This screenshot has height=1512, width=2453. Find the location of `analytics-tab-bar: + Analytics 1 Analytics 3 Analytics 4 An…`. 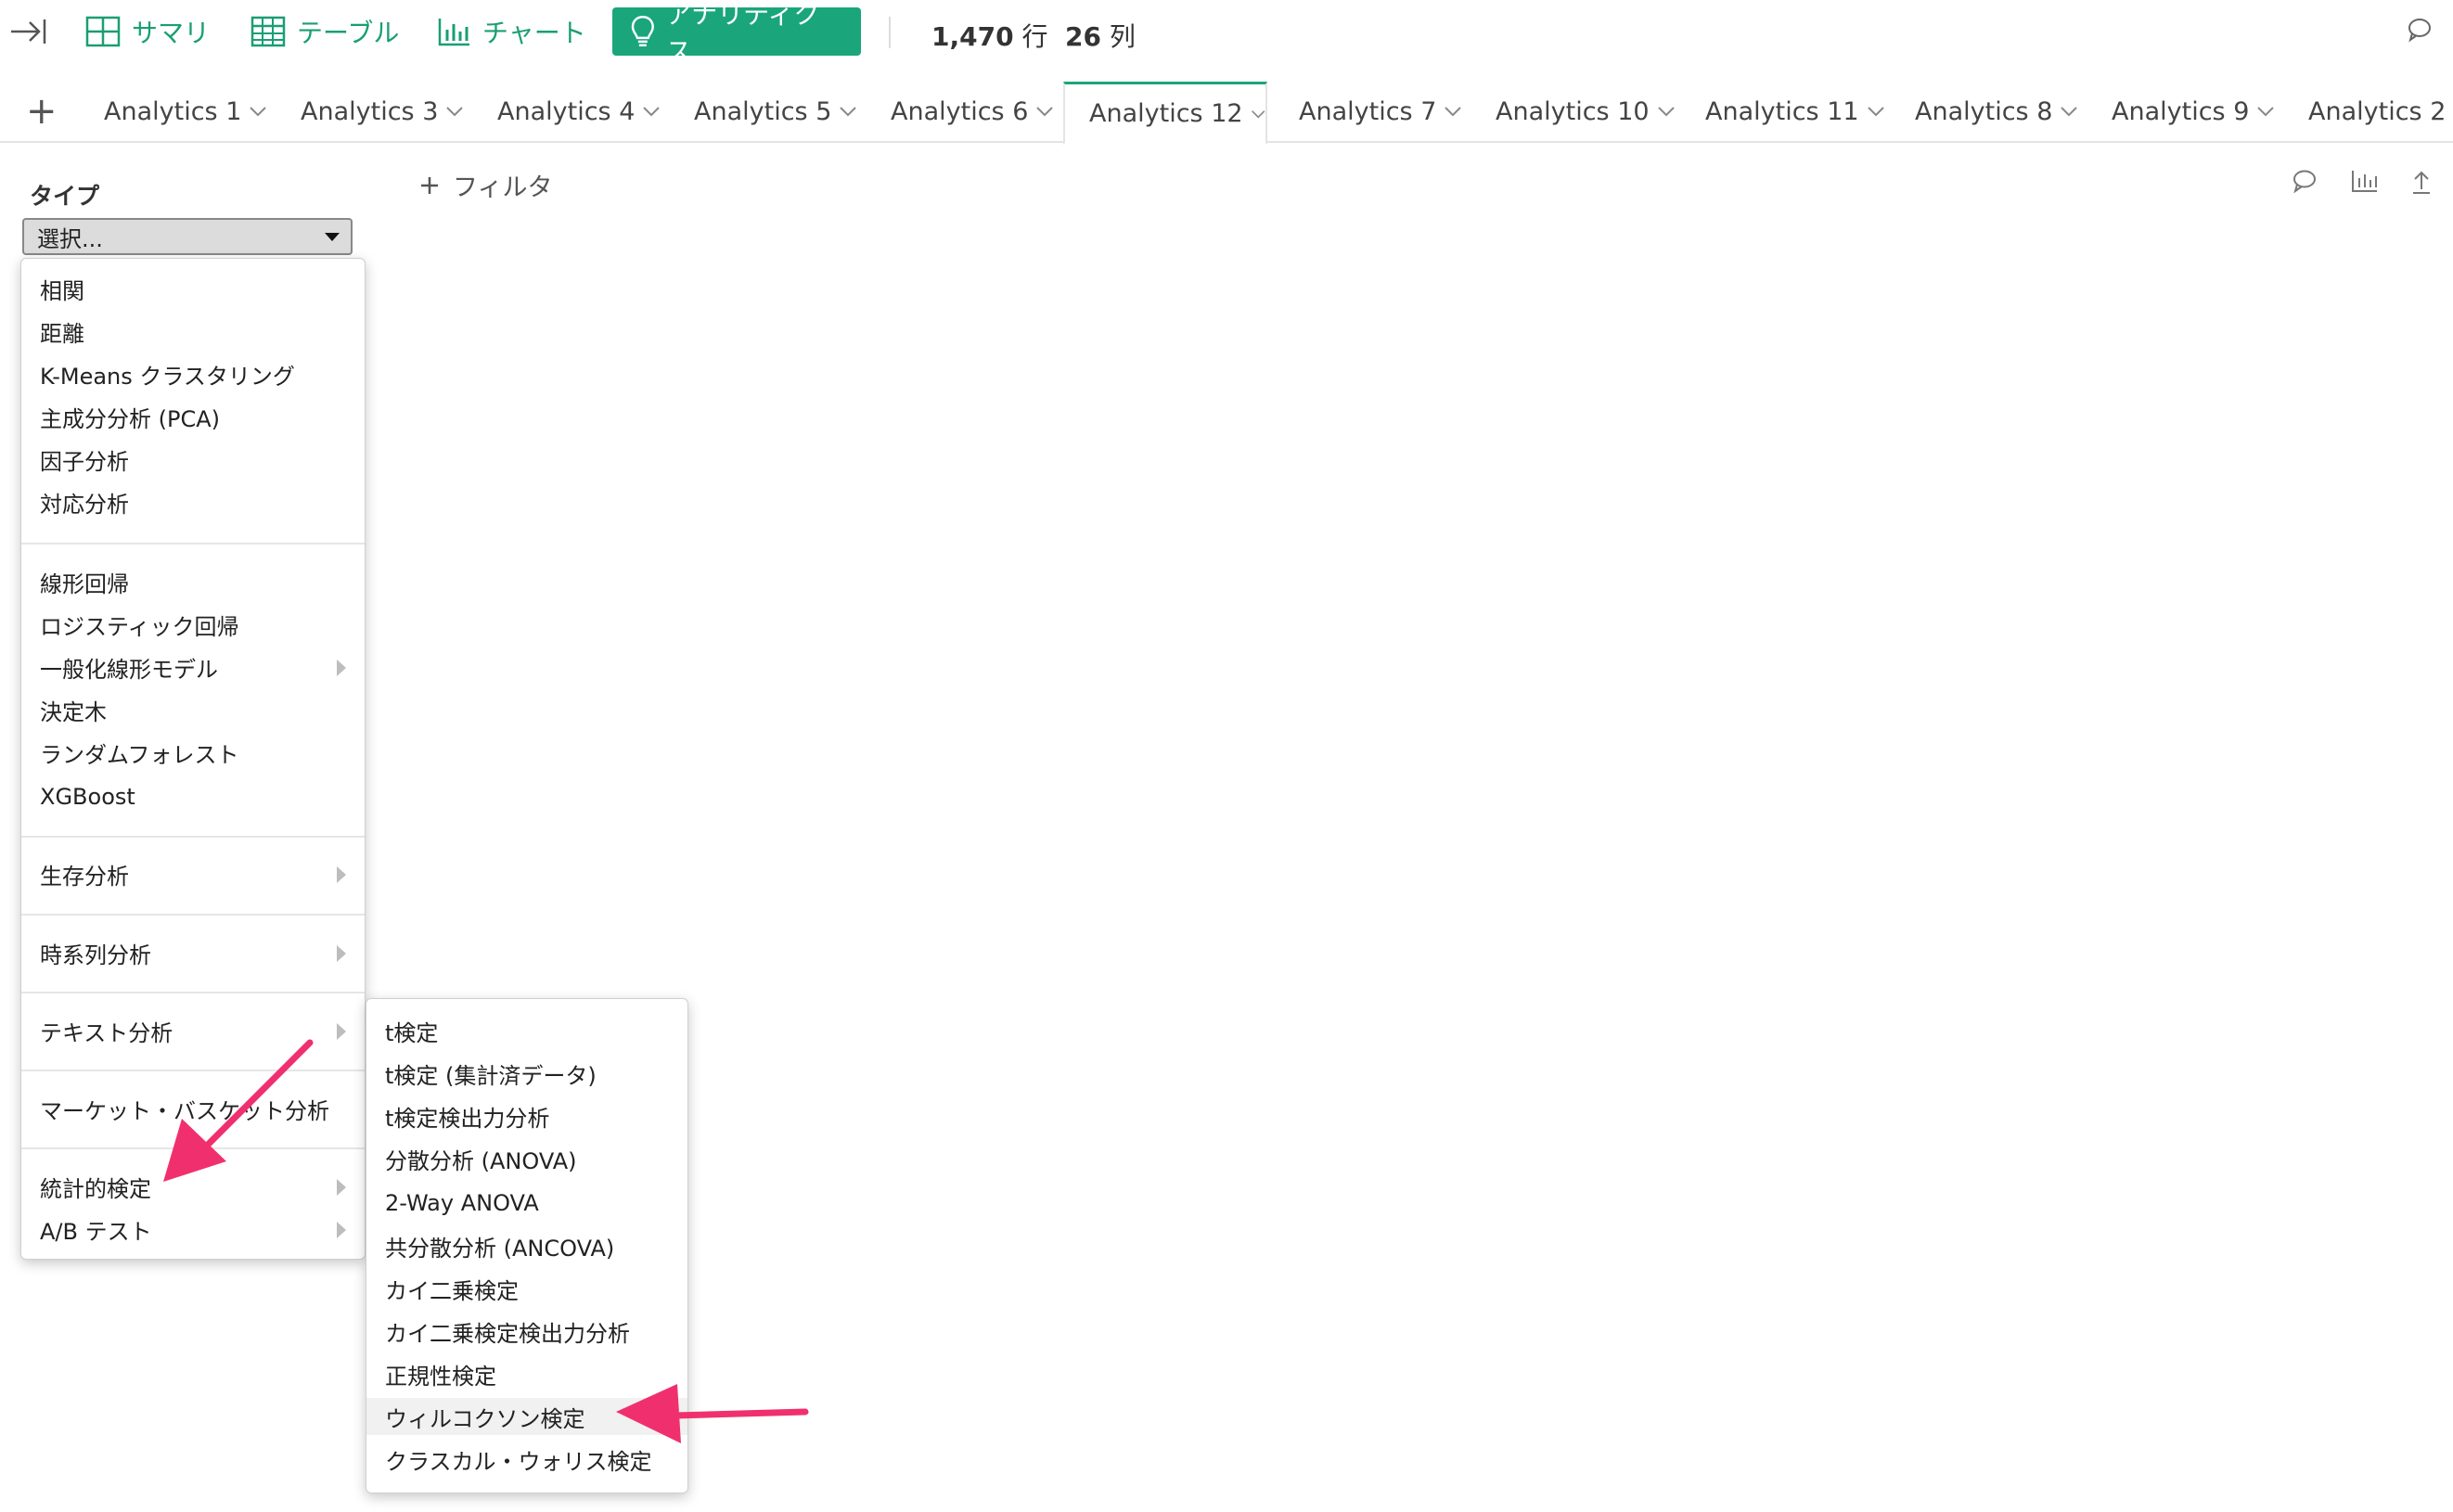

analytics-tab-bar: + Analytics 1 Analytics 3 Analytics 4 An… is located at coordinates (1226, 113).